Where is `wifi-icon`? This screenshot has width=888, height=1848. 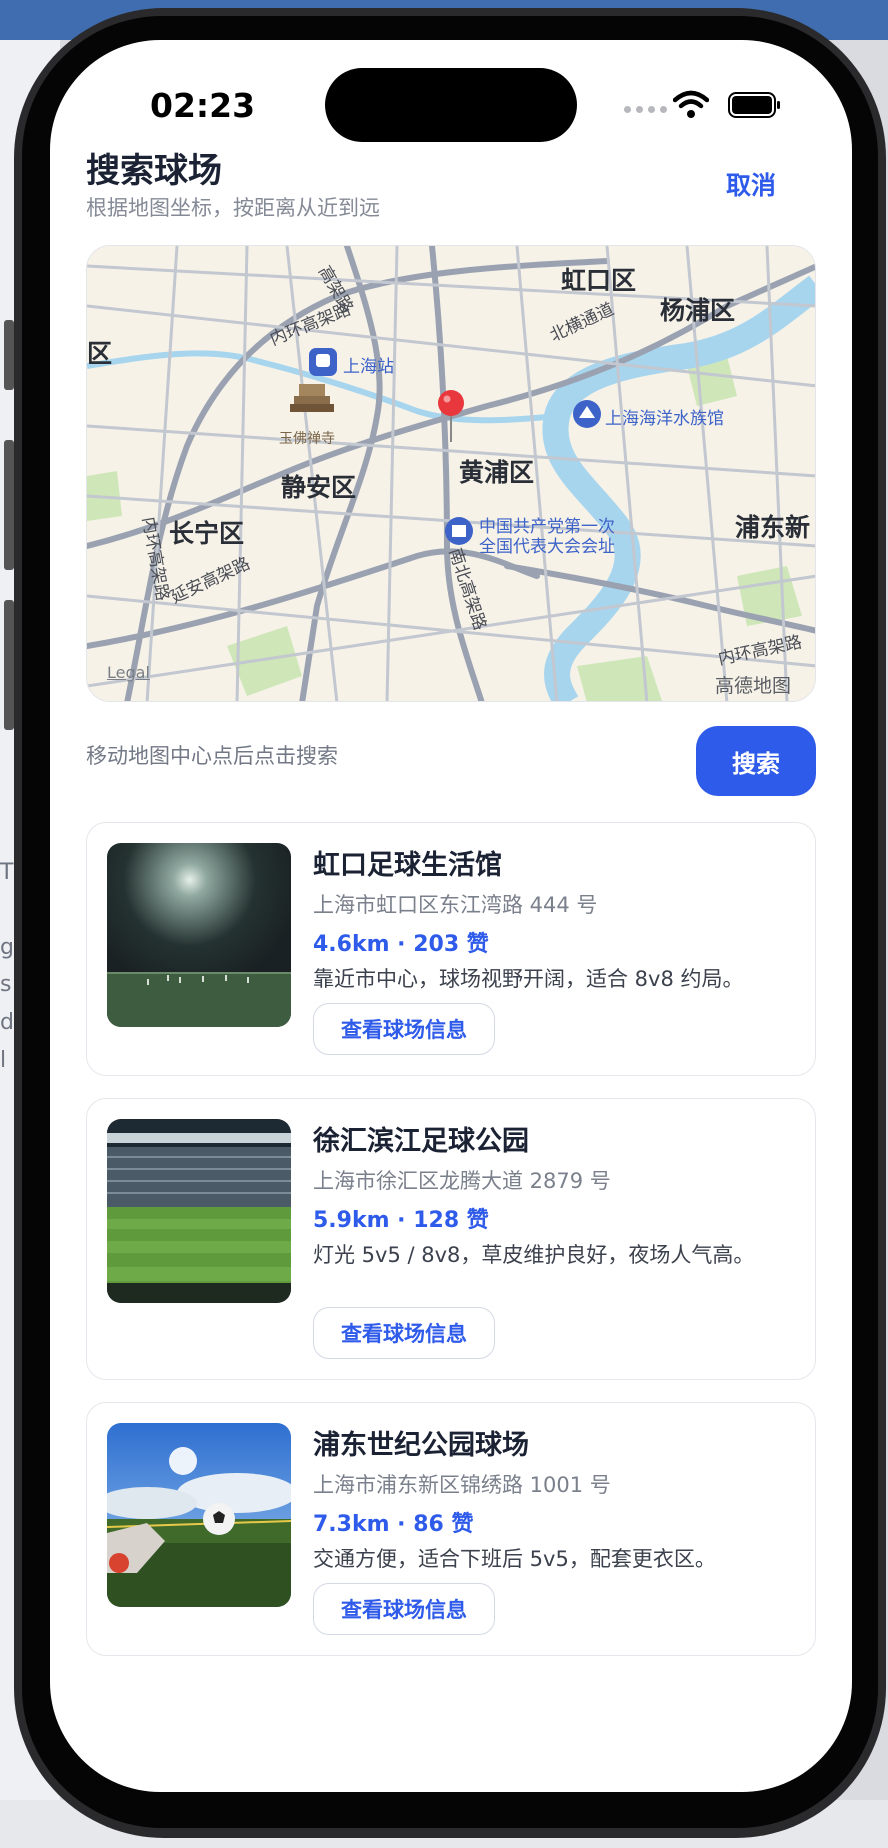
wifi-icon is located at coordinates (691, 104).